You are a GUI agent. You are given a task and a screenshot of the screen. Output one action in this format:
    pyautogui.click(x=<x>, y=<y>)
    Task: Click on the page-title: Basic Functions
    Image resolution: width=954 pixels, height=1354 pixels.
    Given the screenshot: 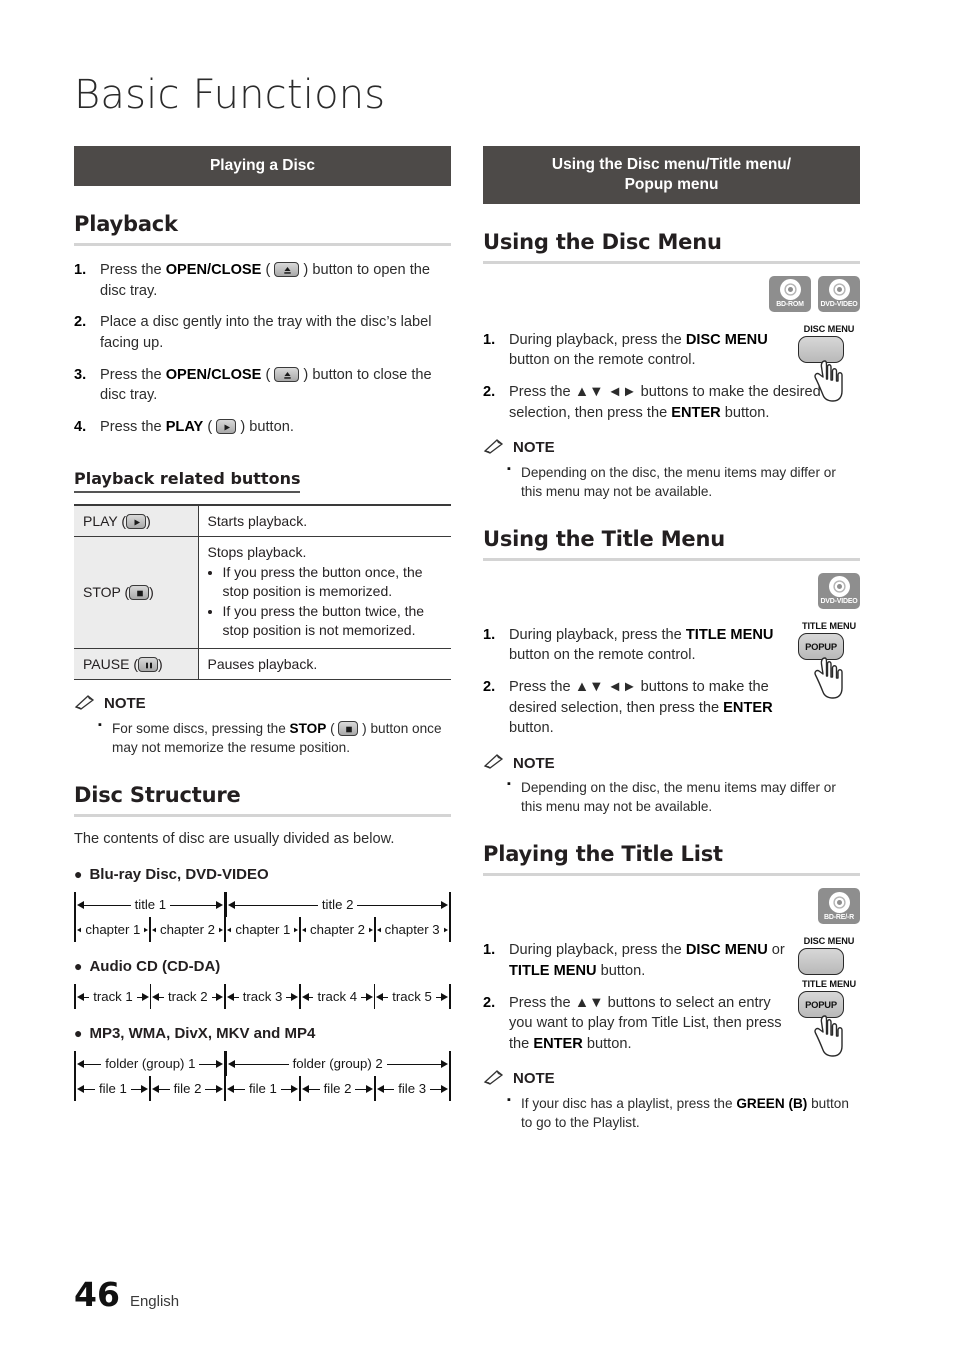 What is the action you would take?
    pyautogui.click(x=230, y=95)
    